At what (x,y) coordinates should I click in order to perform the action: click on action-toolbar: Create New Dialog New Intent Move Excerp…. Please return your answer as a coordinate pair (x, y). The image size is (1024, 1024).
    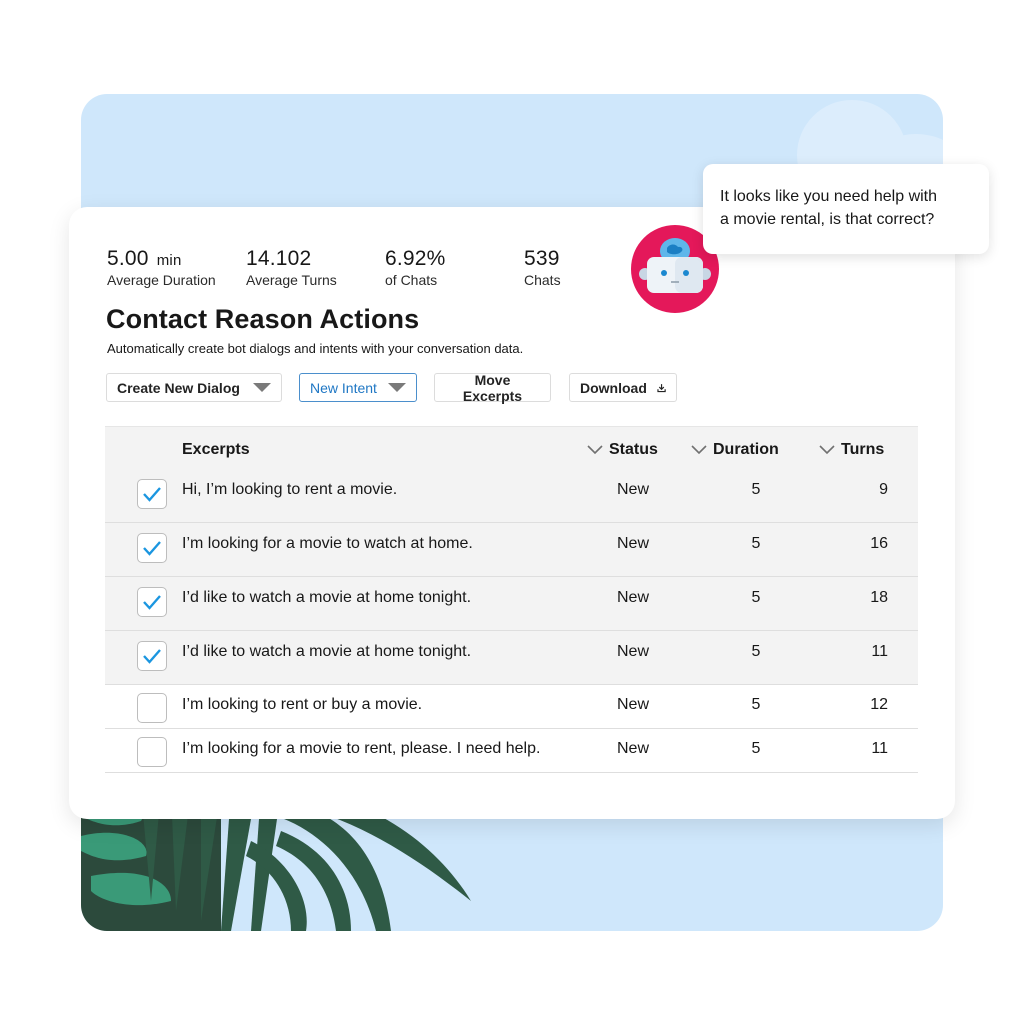
    Looking at the image, I should click on (391, 387).